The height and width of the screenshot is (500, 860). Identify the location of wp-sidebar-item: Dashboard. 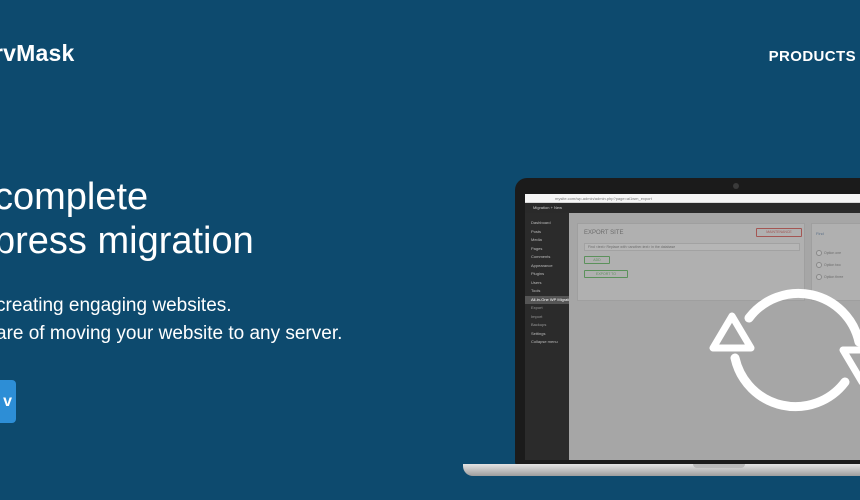
(541, 222).